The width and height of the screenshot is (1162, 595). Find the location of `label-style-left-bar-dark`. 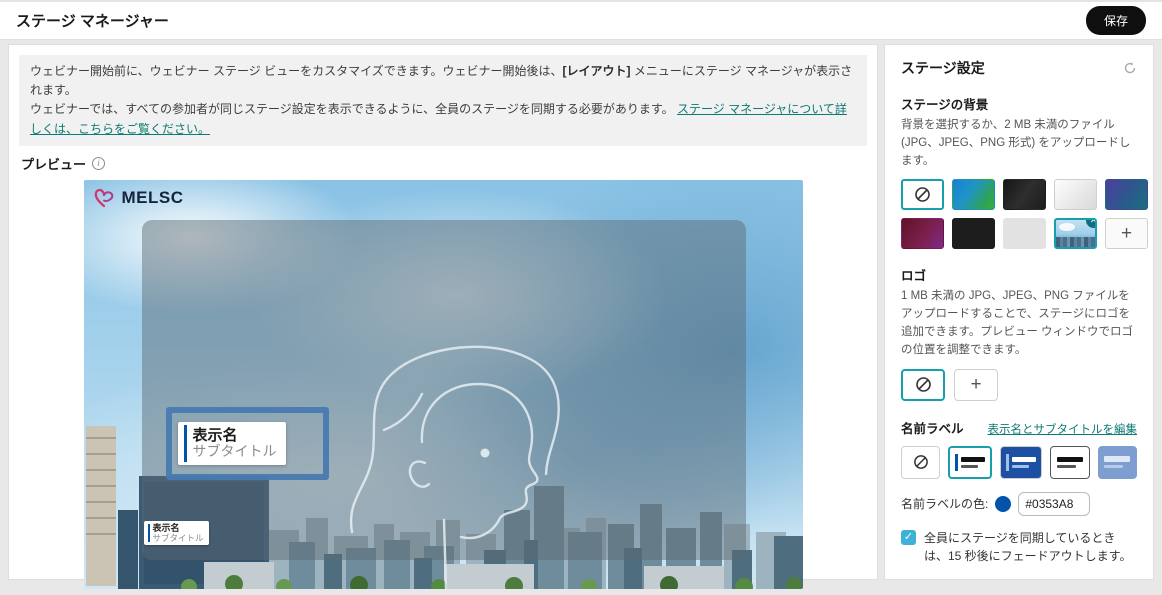

label-style-left-bar-dark is located at coordinates (1021, 462).